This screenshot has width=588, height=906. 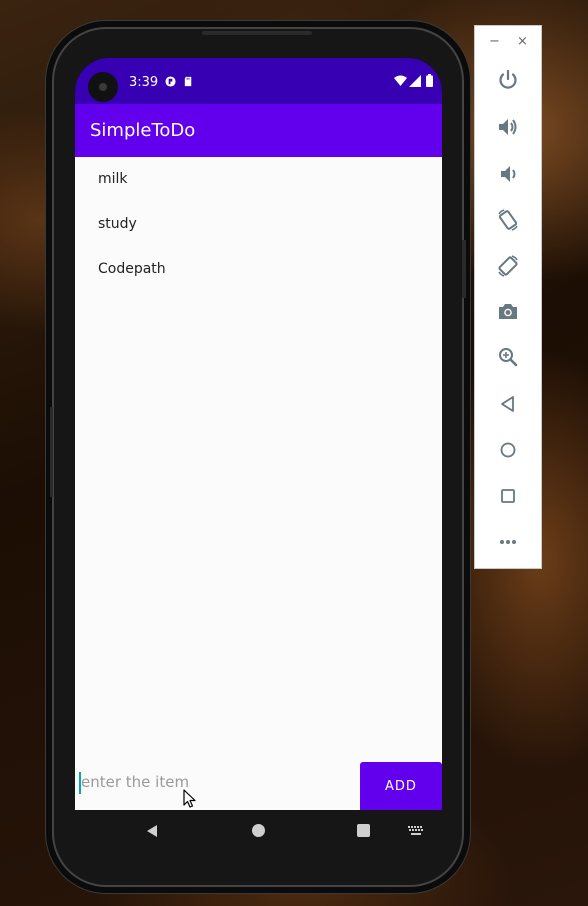 What do you see at coordinates (144, 82) in the screenshot?
I see `status-time: 3:39` at bounding box center [144, 82].